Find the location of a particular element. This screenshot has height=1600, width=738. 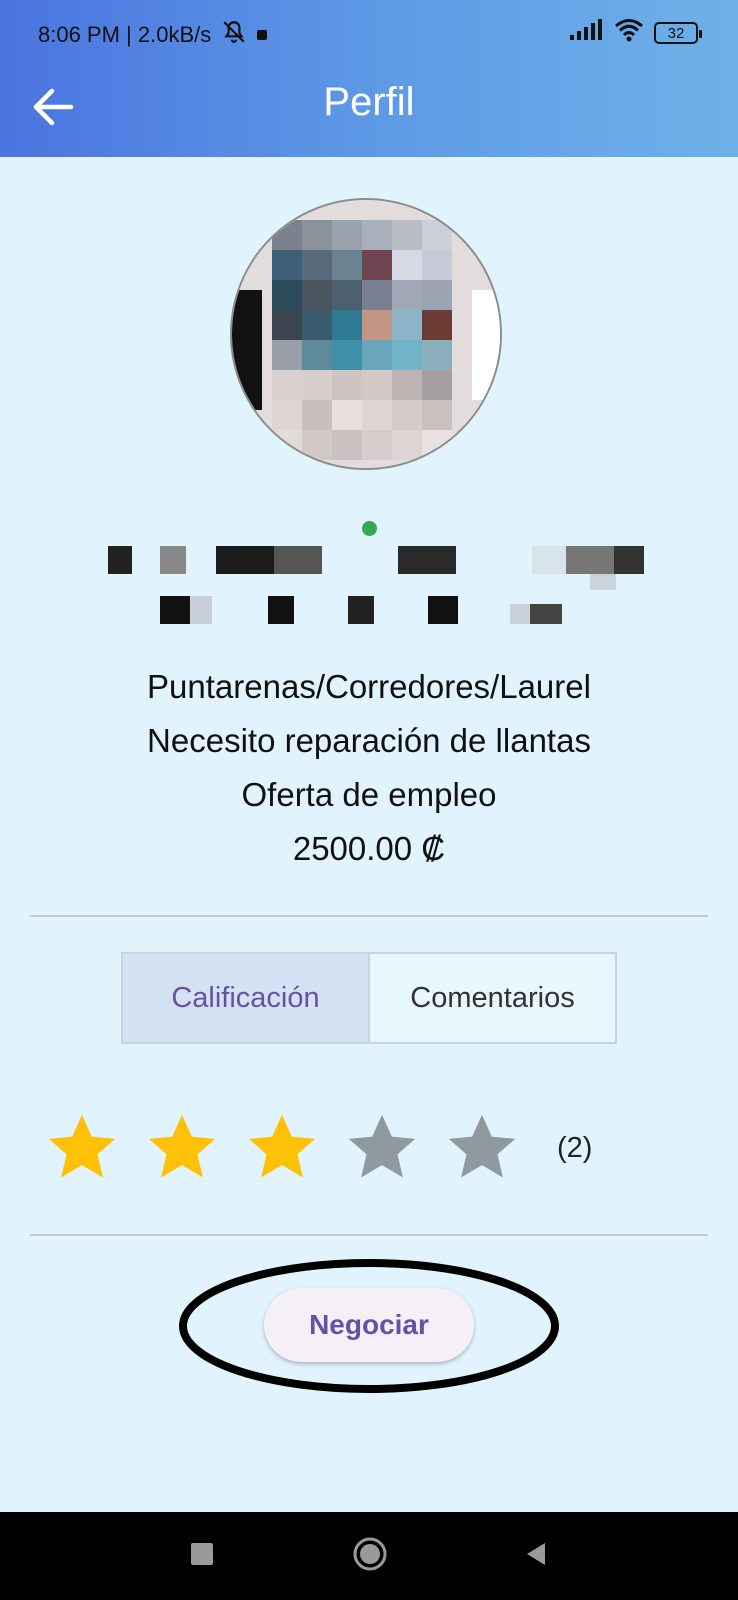

redacted-name is located at coordinates (380, 596).